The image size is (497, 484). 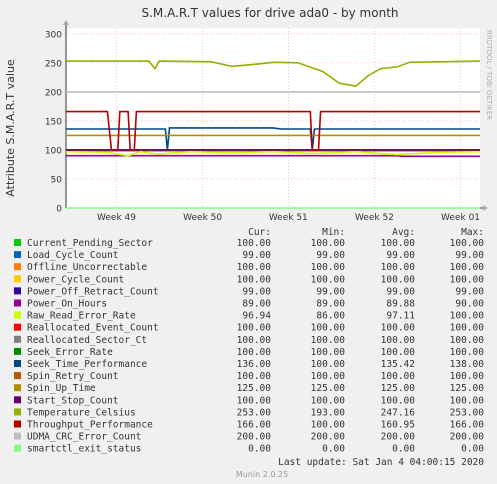 I want to click on y-tick-label: 150, so click(x=53, y=122).